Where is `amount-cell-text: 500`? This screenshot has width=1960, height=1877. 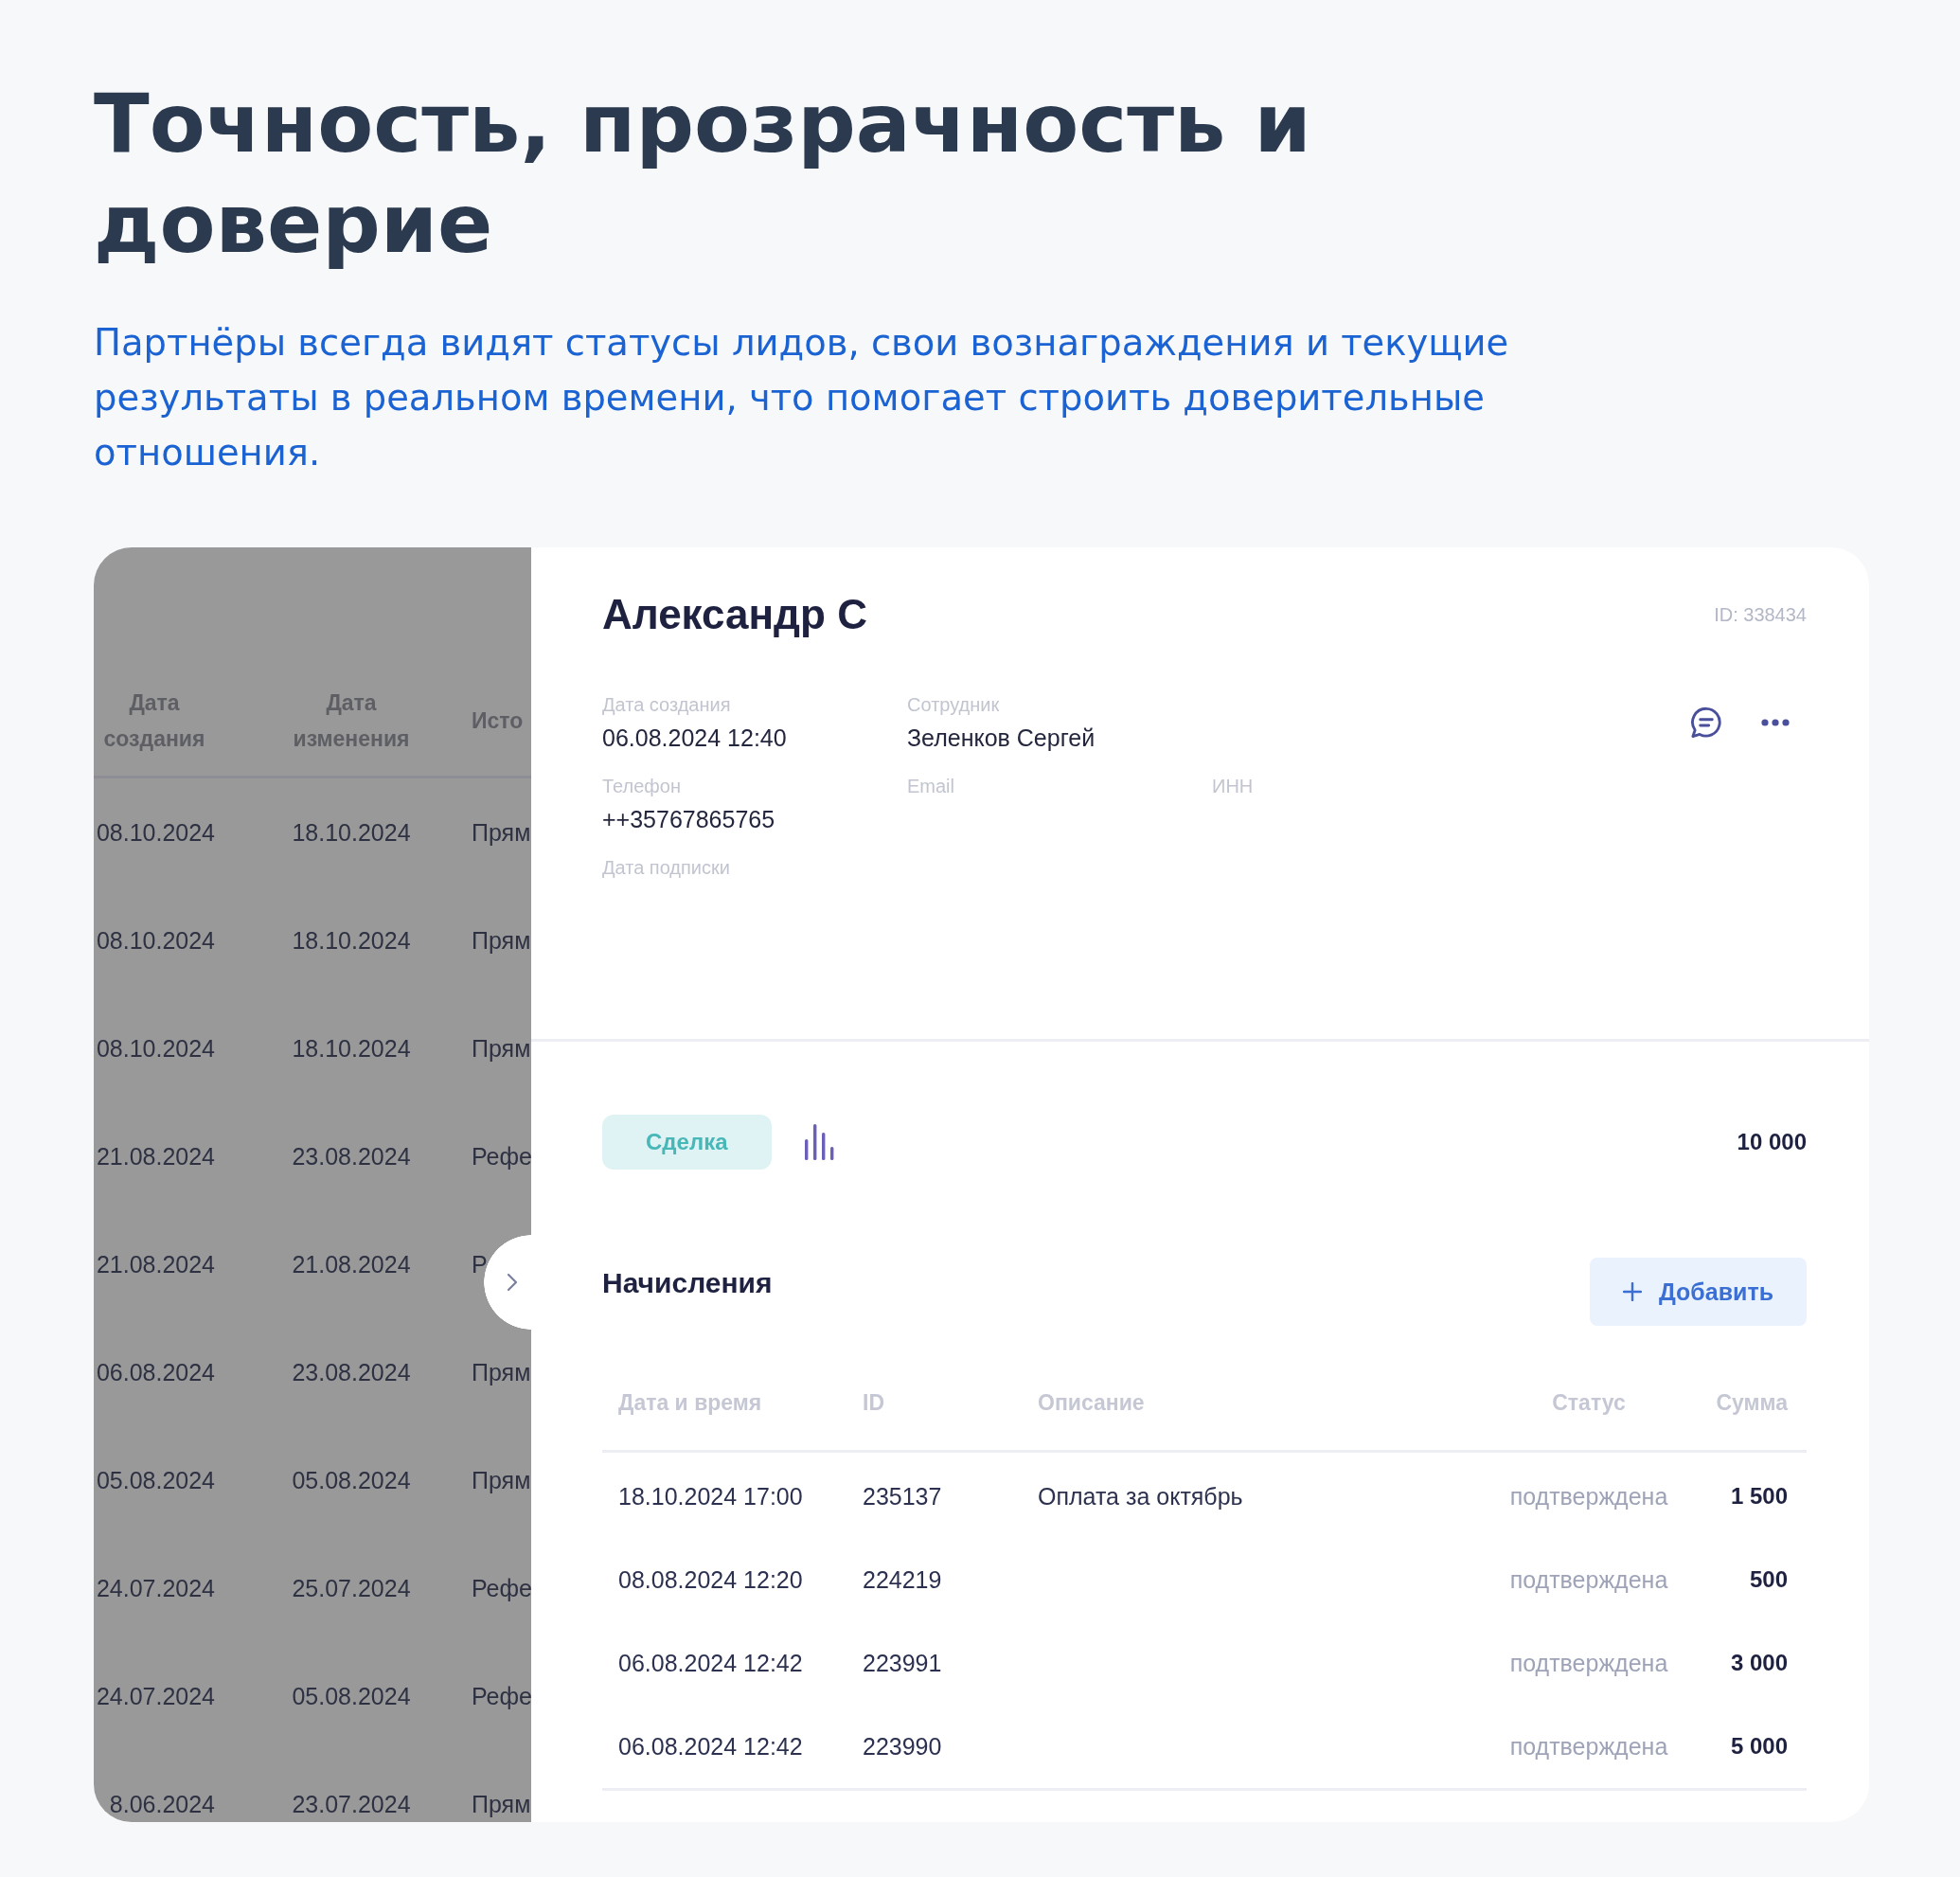 amount-cell-text: 500 is located at coordinates (1768, 1579).